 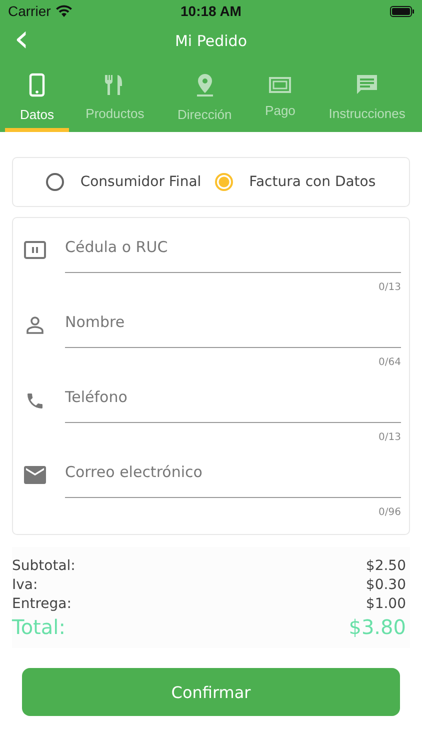 What do you see at coordinates (377, 627) in the screenshot?
I see `summary-value: $3.80` at bounding box center [377, 627].